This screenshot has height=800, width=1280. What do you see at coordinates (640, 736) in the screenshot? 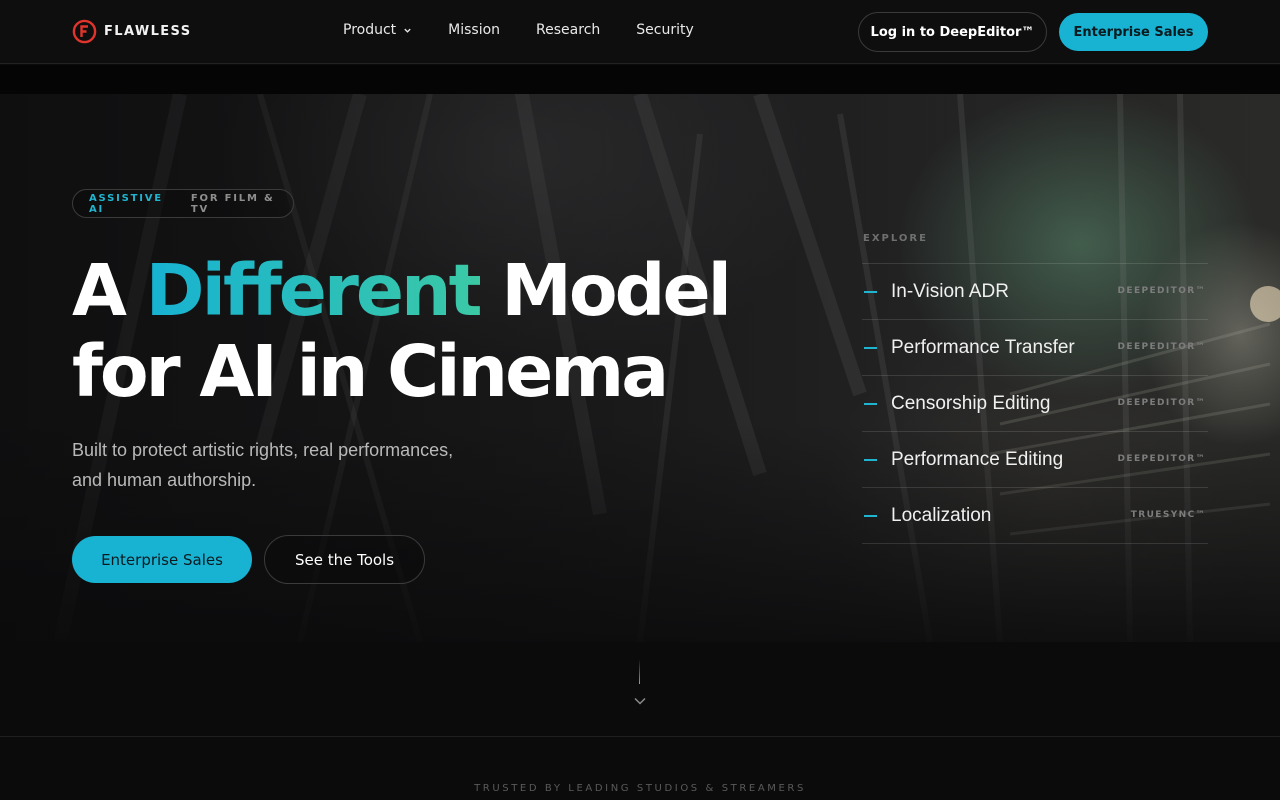
I see `section-divider` at bounding box center [640, 736].